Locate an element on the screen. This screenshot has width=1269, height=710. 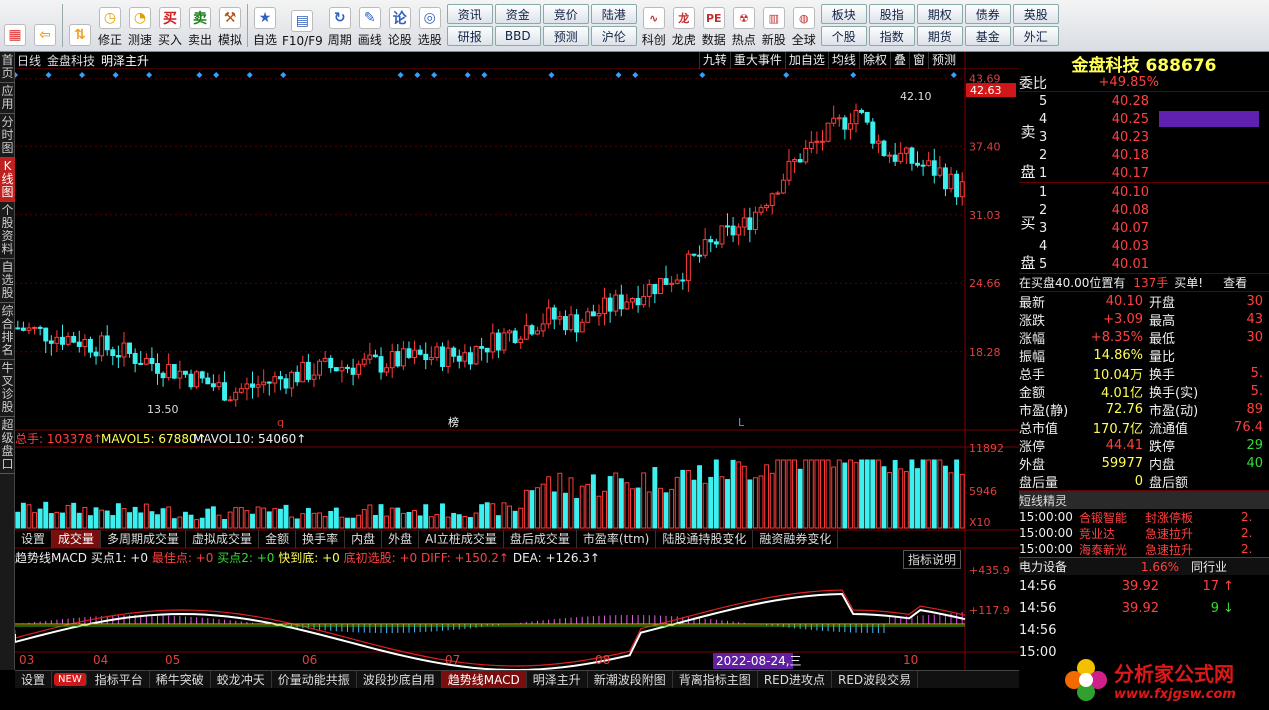
toolbar2-button-3: ☢ 热点 is located at coordinates (744, 25).